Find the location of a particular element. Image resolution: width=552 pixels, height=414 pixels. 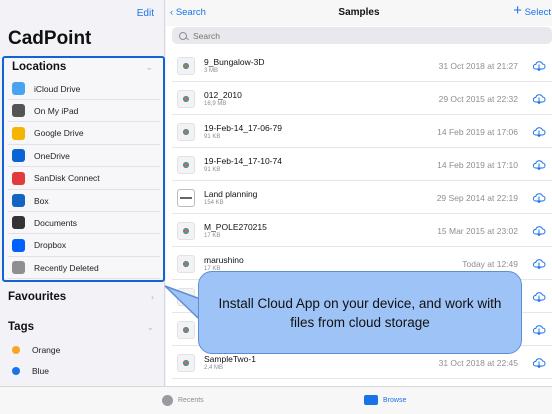

nav-bar: ‹ Search Samples + Select is located at coordinates (359, 13).